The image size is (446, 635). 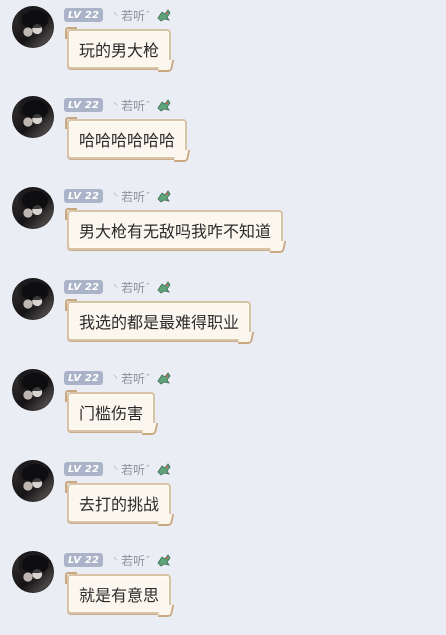 What do you see at coordinates (126, 138) in the screenshot?
I see `message-bubble: 哈哈哈哈哈哈` at bounding box center [126, 138].